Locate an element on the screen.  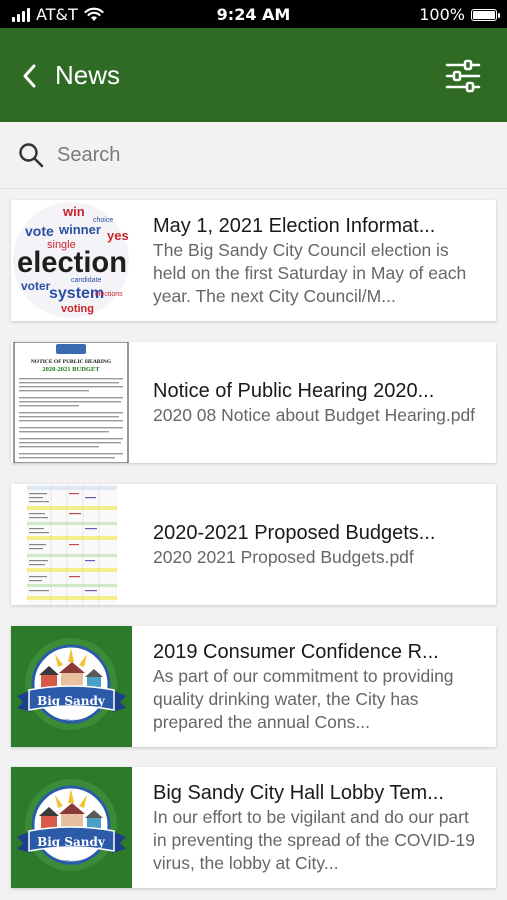
cloud-word: elections is located at coordinates (109, 294).